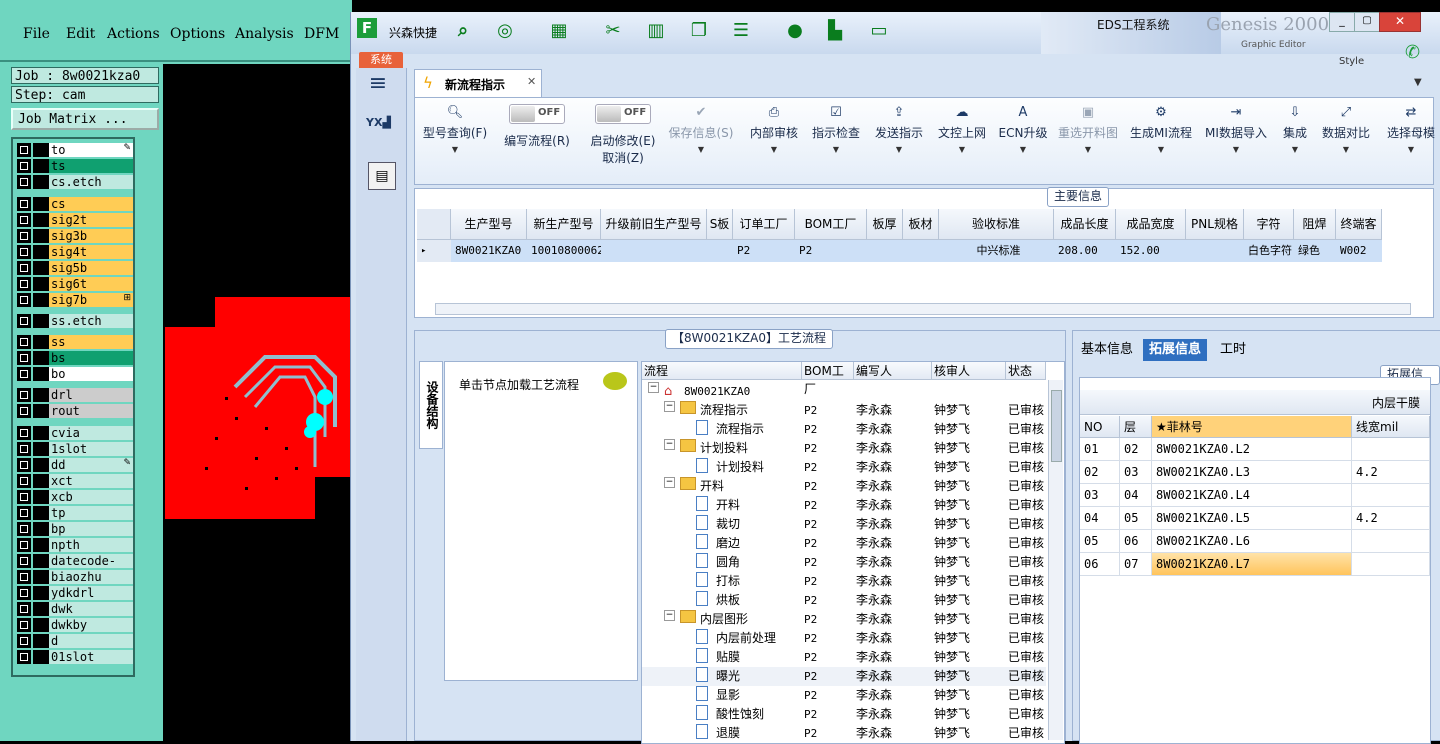 This screenshot has width=1440, height=744. What do you see at coordinates (321, 34) in the screenshot?
I see `menu-dfm: DFM` at bounding box center [321, 34].